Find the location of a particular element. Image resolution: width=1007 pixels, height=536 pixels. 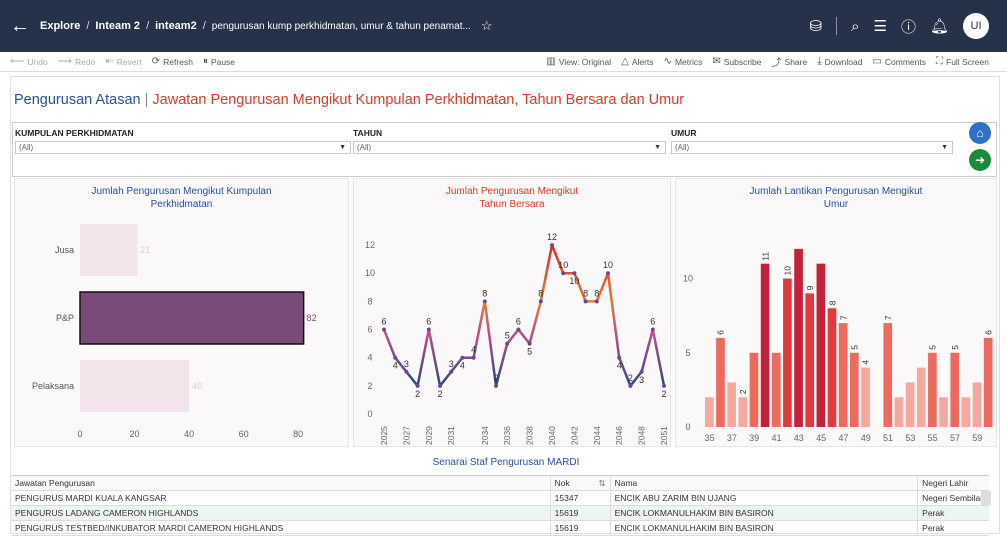

share-button: ⤴ Share is located at coordinates (790, 62).